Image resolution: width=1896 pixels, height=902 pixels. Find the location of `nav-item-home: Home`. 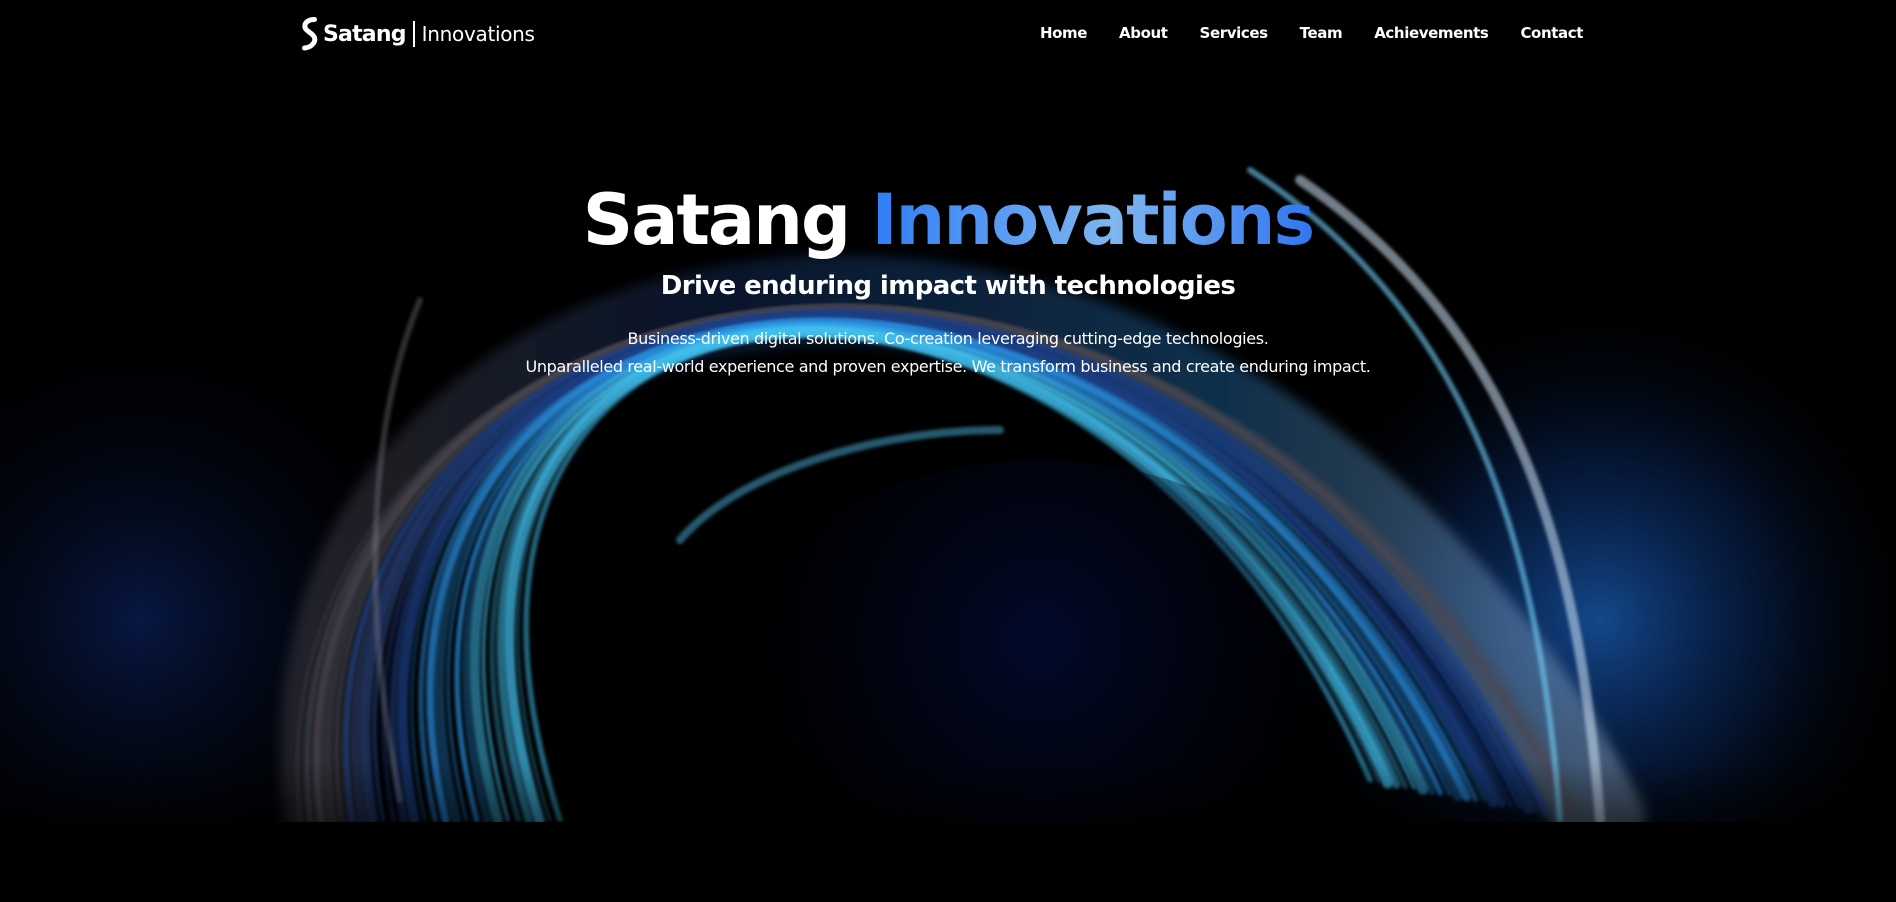

nav-item-home: Home is located at coordinates (1063, 32).